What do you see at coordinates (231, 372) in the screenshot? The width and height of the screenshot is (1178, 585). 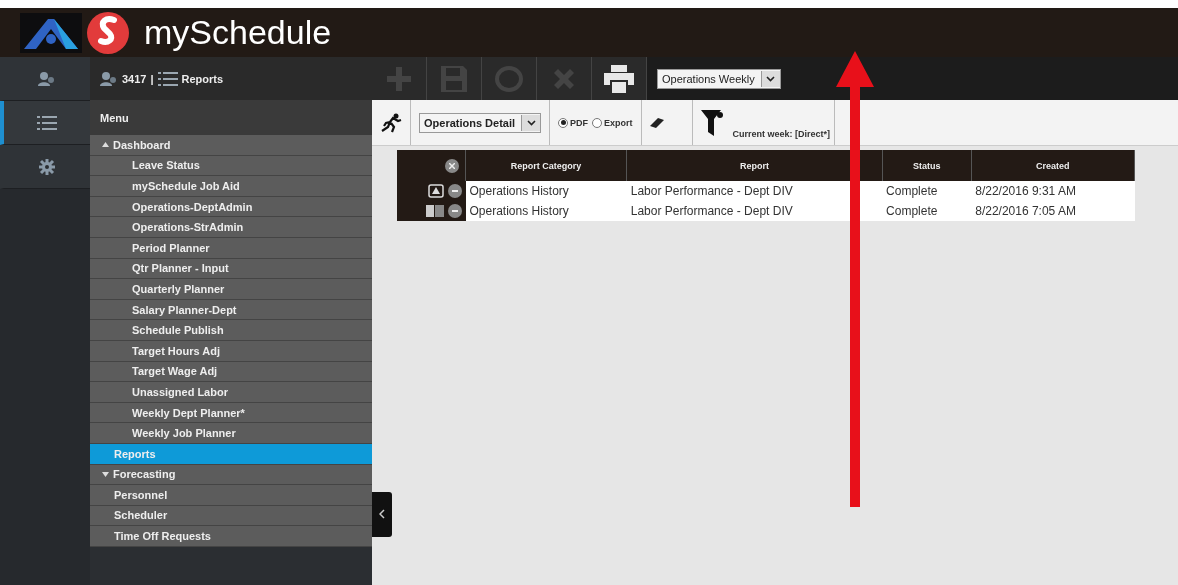 I see `menu-item: Target Wage Adj` at bounding box center [231, 372].